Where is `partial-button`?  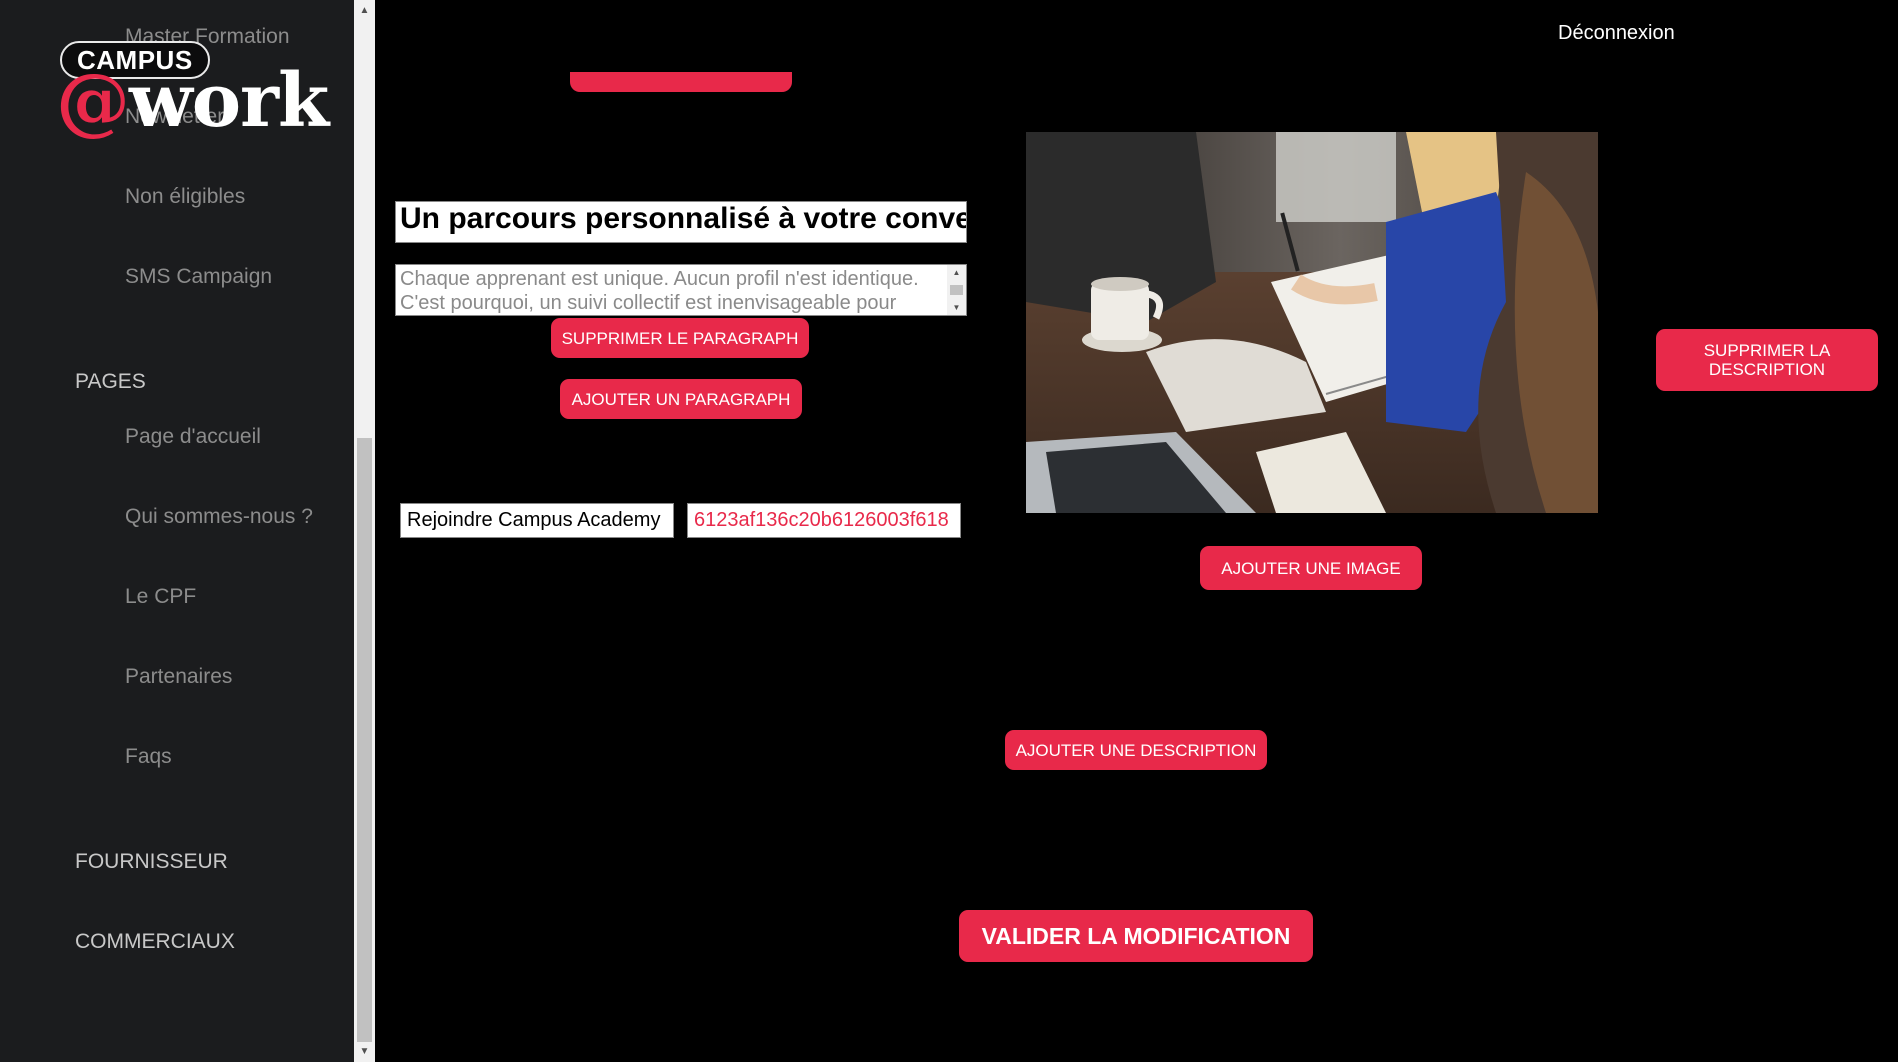
partial-button is located at coordinates (681, 82).